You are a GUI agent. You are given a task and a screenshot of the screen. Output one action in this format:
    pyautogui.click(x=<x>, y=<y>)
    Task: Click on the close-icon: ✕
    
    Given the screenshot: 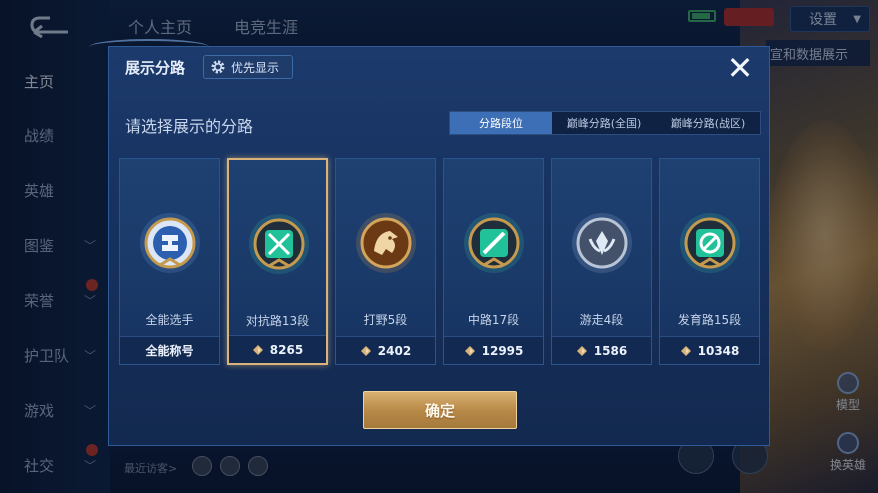 What is the action you would take?
    pyautogui.click(x=740, y=68)
    